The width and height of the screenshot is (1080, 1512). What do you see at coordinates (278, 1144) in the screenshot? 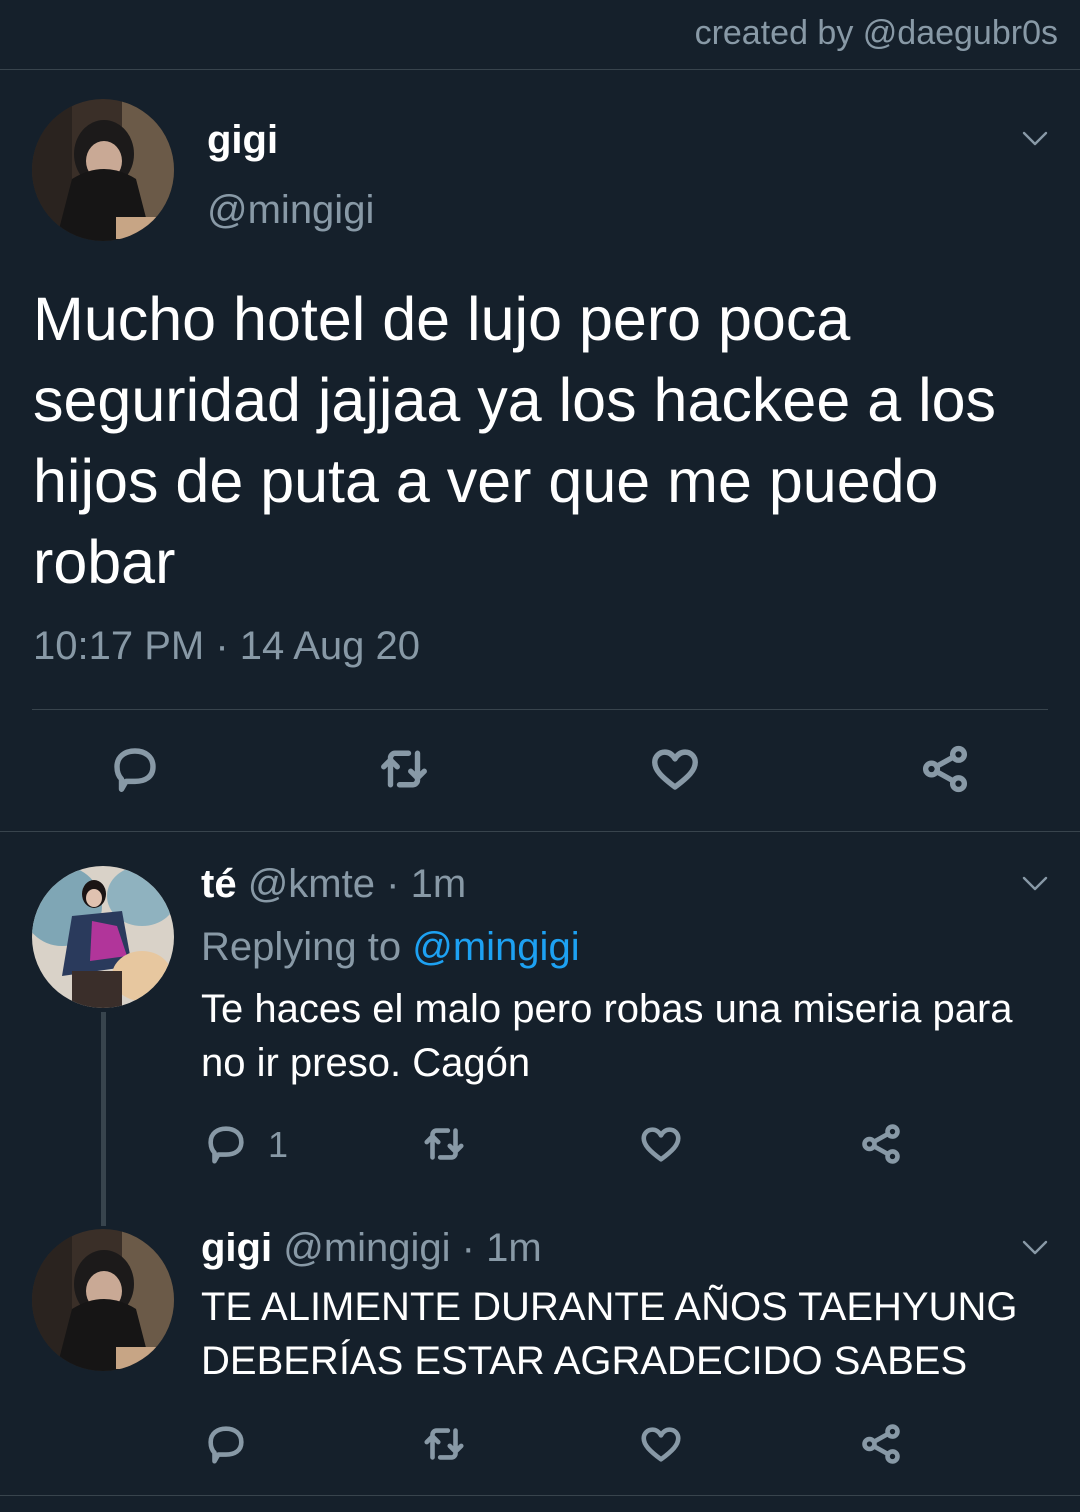
I see `reply-count: 1` at bounding box center [278, 1144].